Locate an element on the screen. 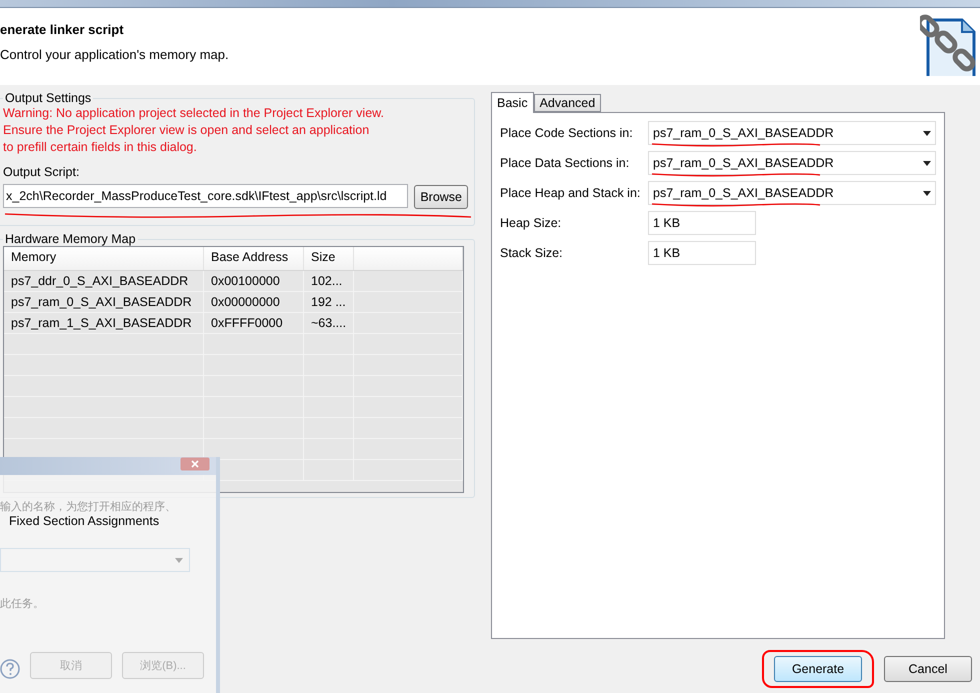  tab: Basic is located at coordinates (512, 102).